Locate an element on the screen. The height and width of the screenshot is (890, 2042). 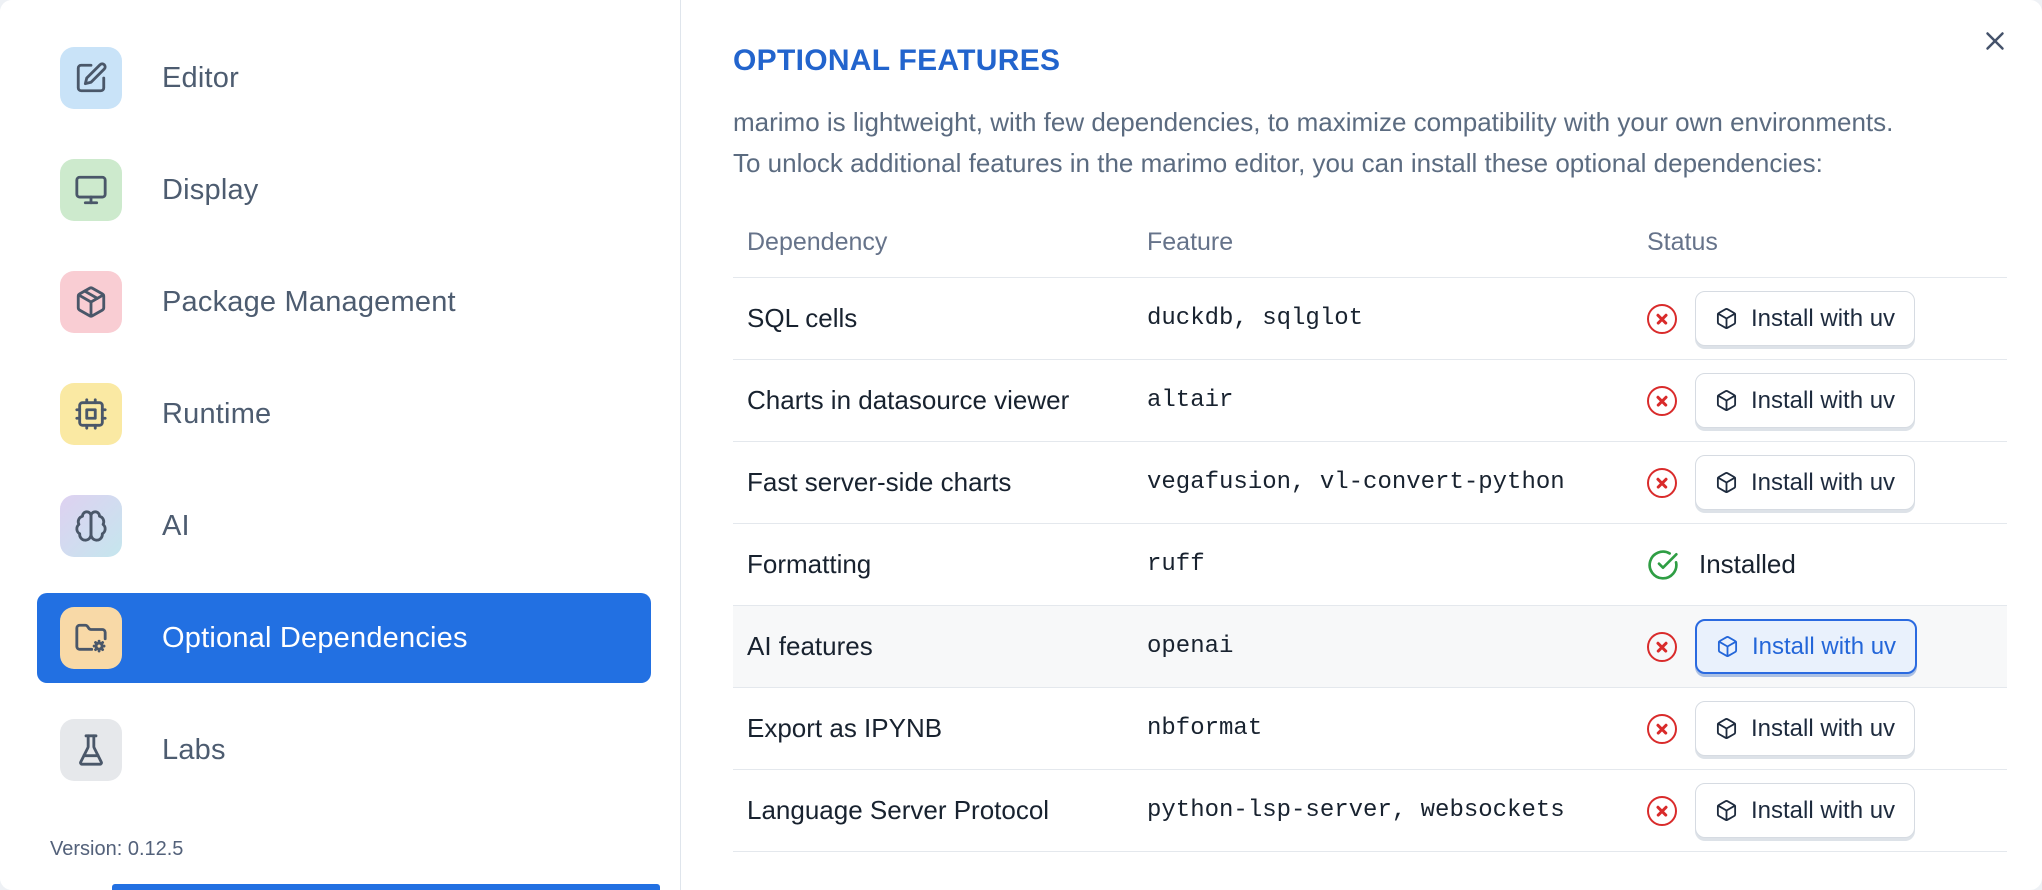
table-row: AI features openai Install with uv is located at coordinates (1370, 647).